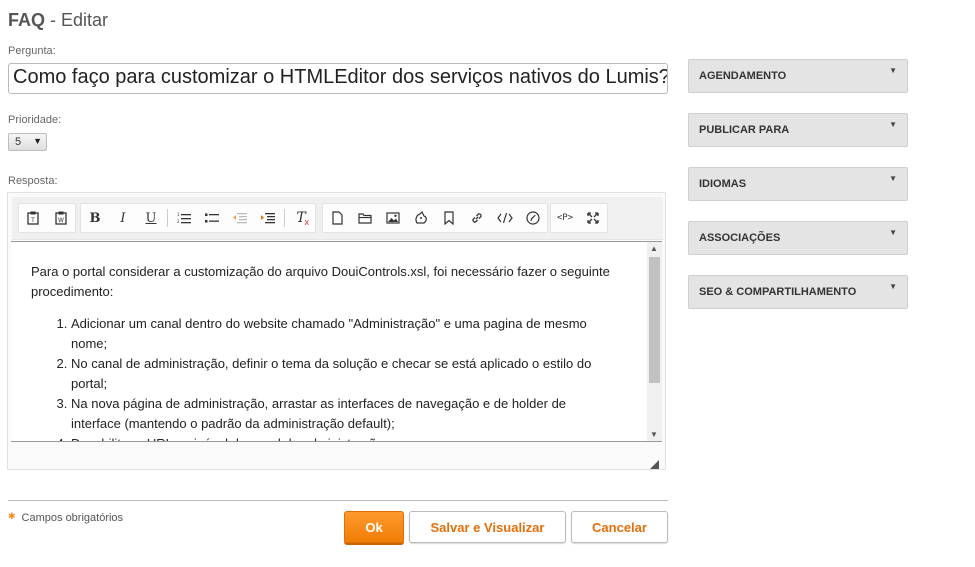 The height and width of the screenshot is (567, 975). What do you see at coordinates (487, 527) in the screenshot?
I see `save-and-view-button: Salvar e Visualizar` at bounding box center [487, 527].